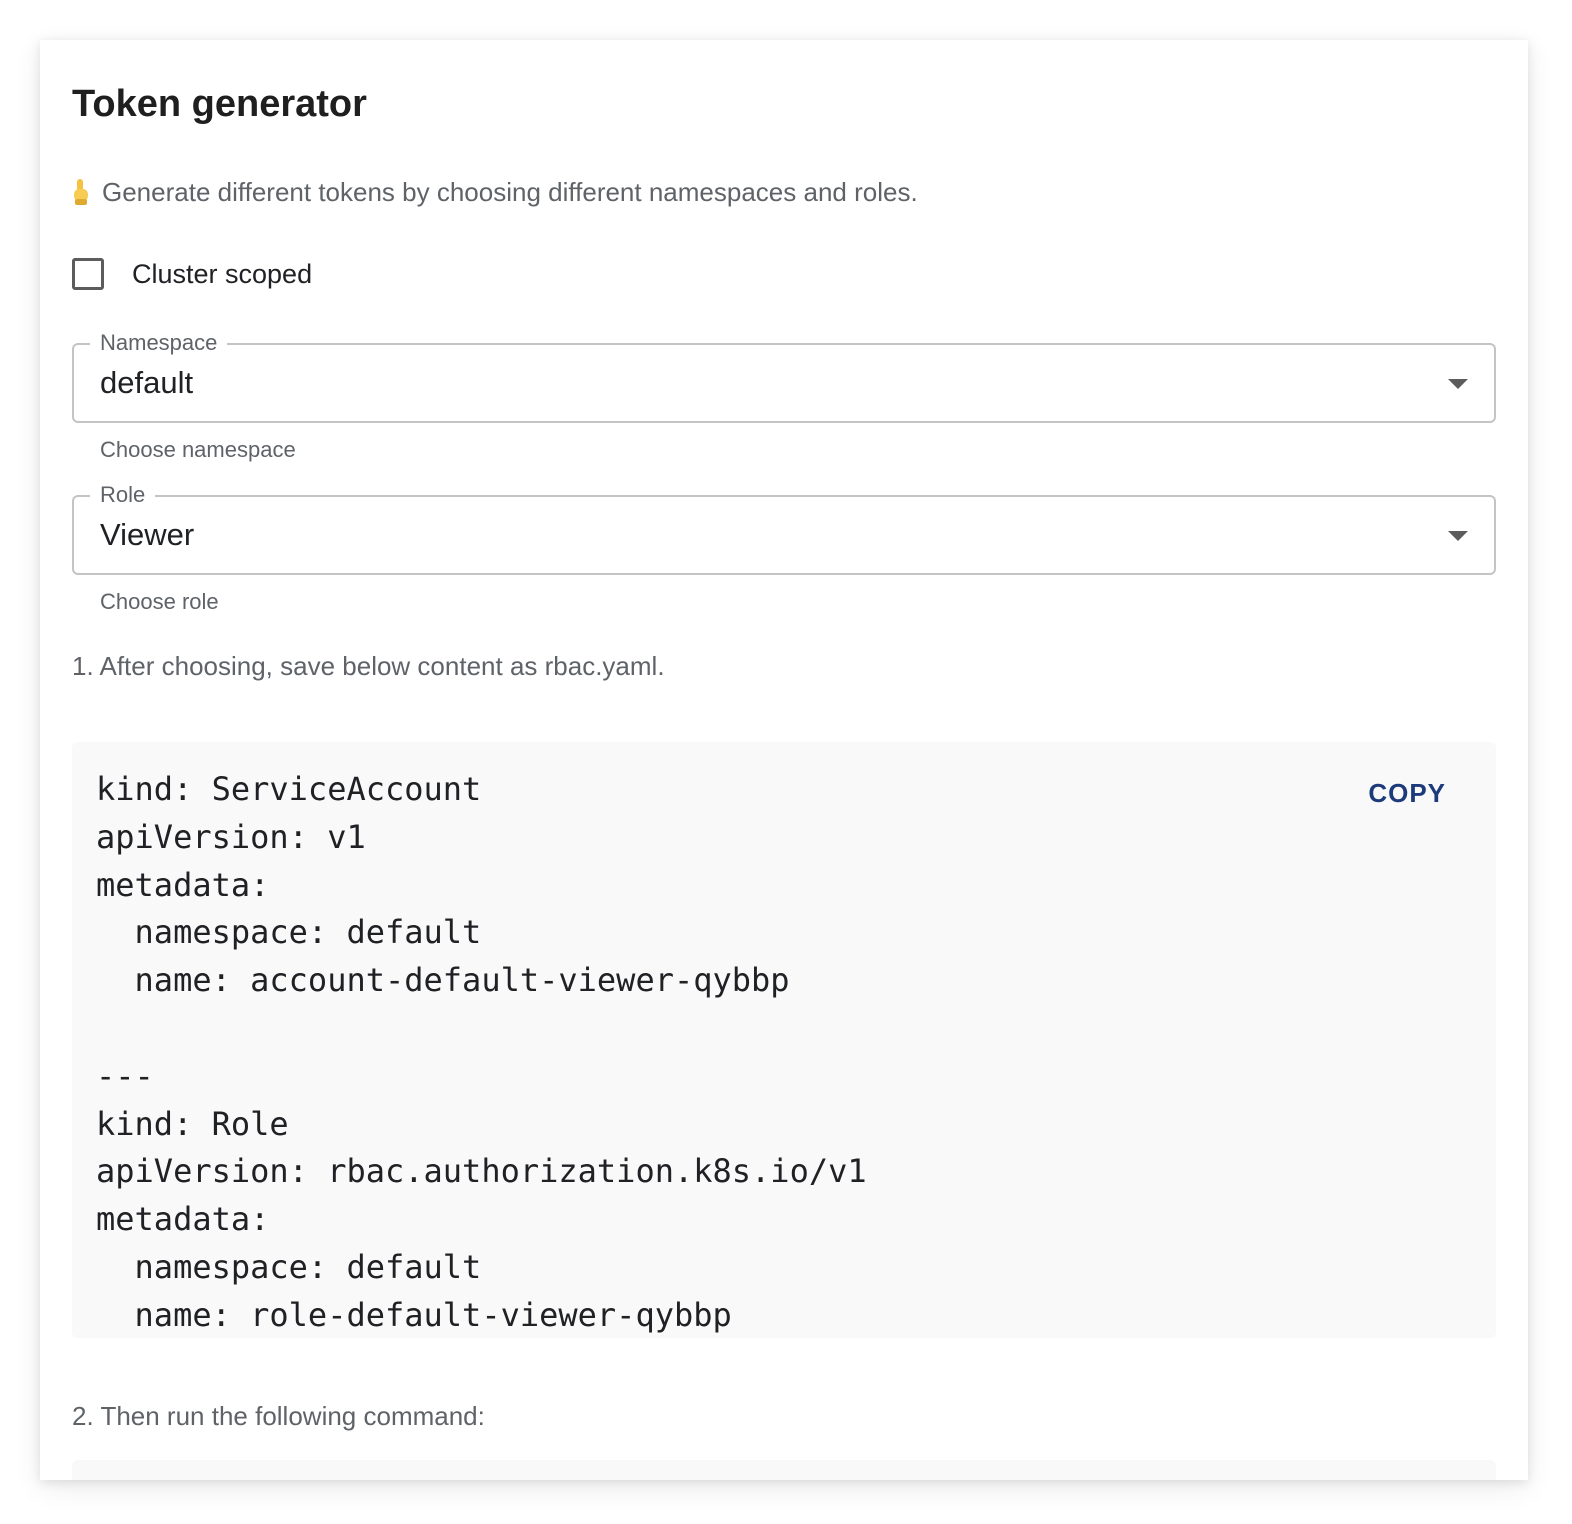 The image size is (1572, 1524). I want to click on cluster-scoped-checkbox, so click(88, 274).